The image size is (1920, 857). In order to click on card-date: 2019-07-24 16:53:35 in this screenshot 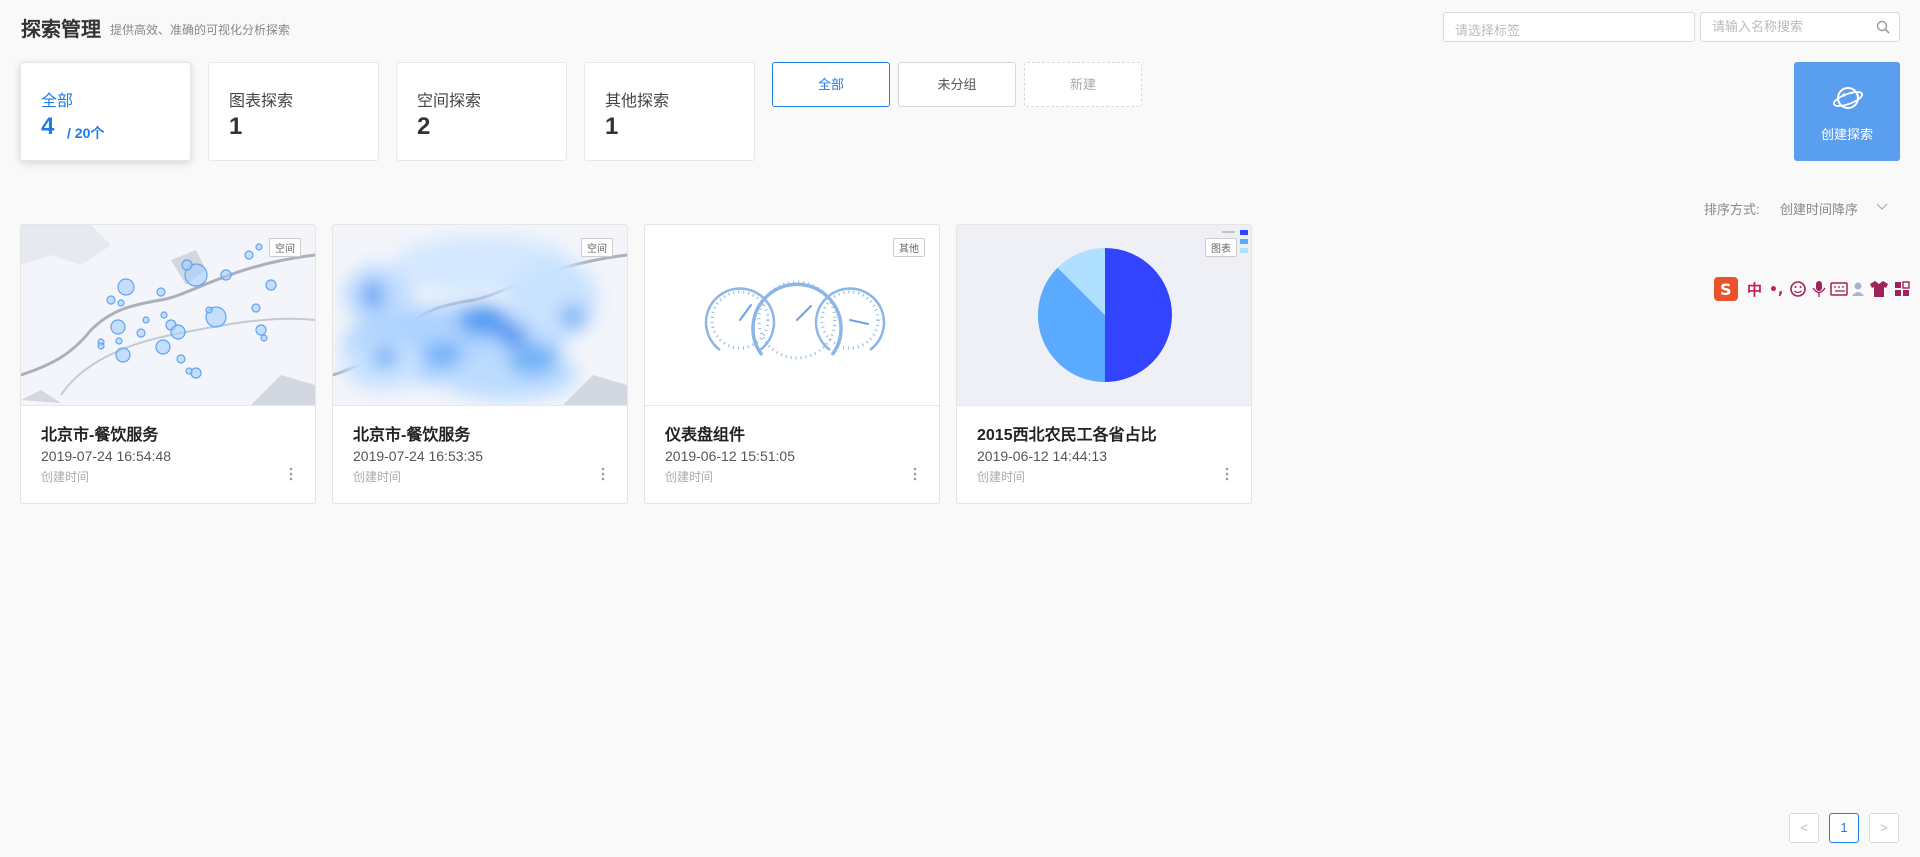, I will do `click(418, 456)`.